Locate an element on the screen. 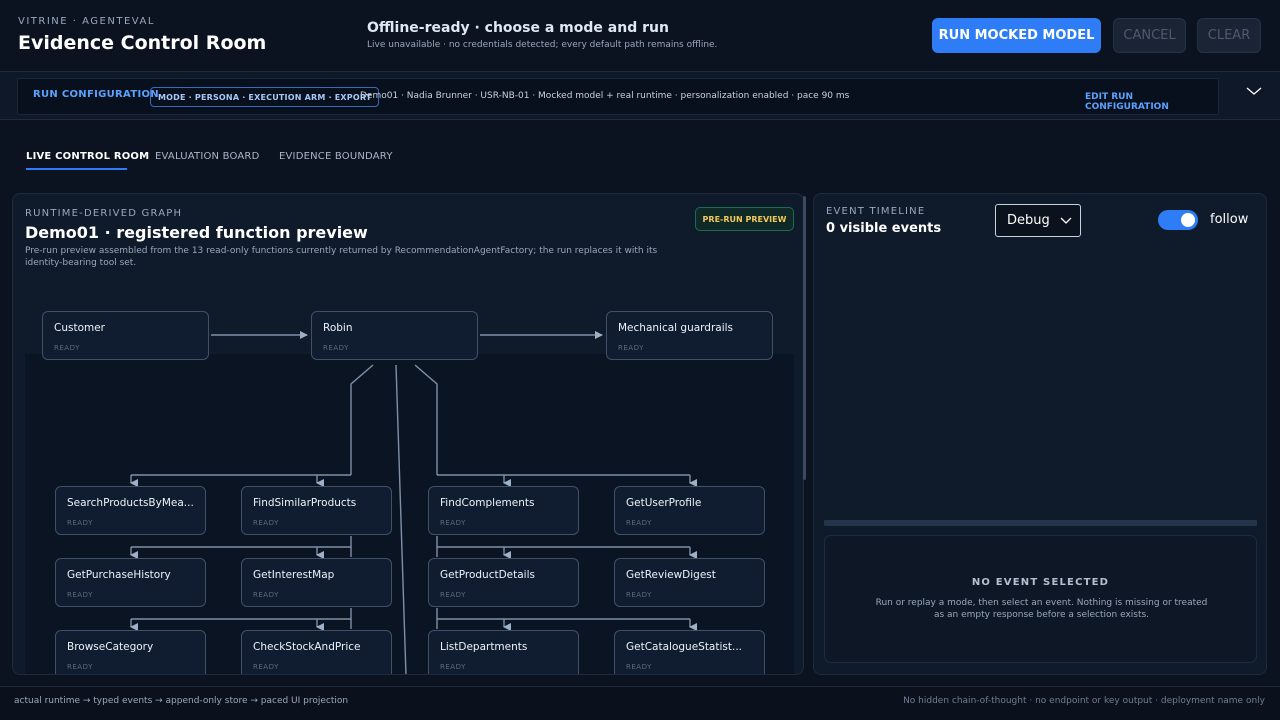  clear-button: CLEAR is located at coordinates (1229, 35).